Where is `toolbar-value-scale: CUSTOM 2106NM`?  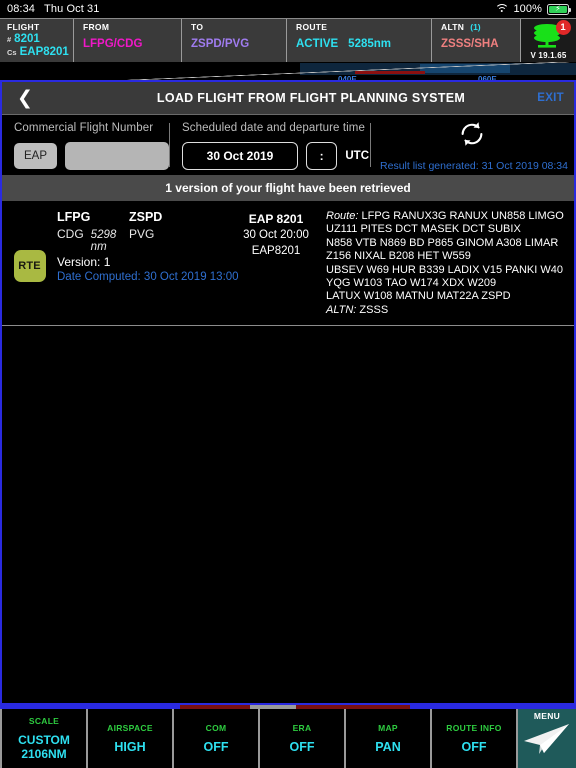
toolbar-value-scale: CUSTOM 2106NM is located at coordinates (44, 747).